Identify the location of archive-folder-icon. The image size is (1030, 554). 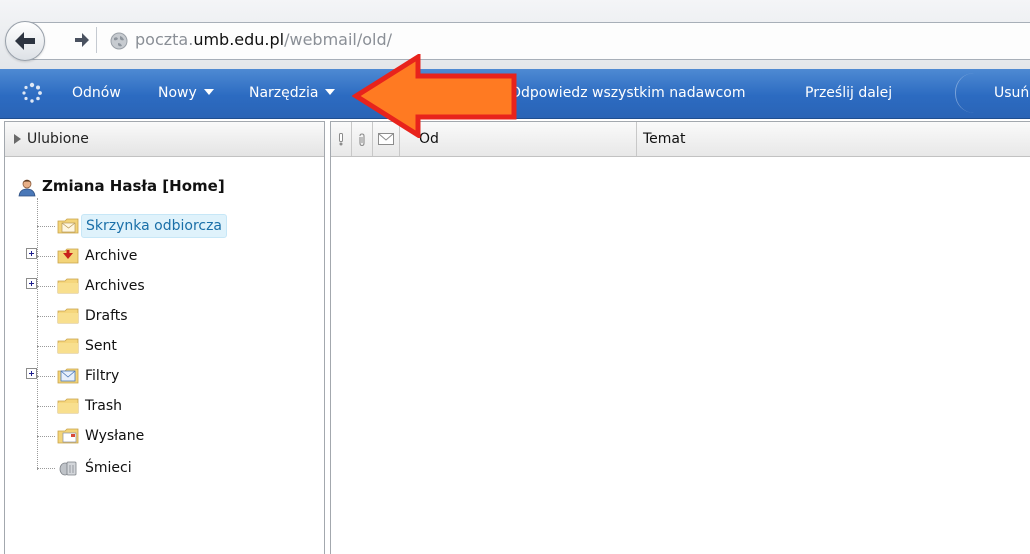
(68, 256).